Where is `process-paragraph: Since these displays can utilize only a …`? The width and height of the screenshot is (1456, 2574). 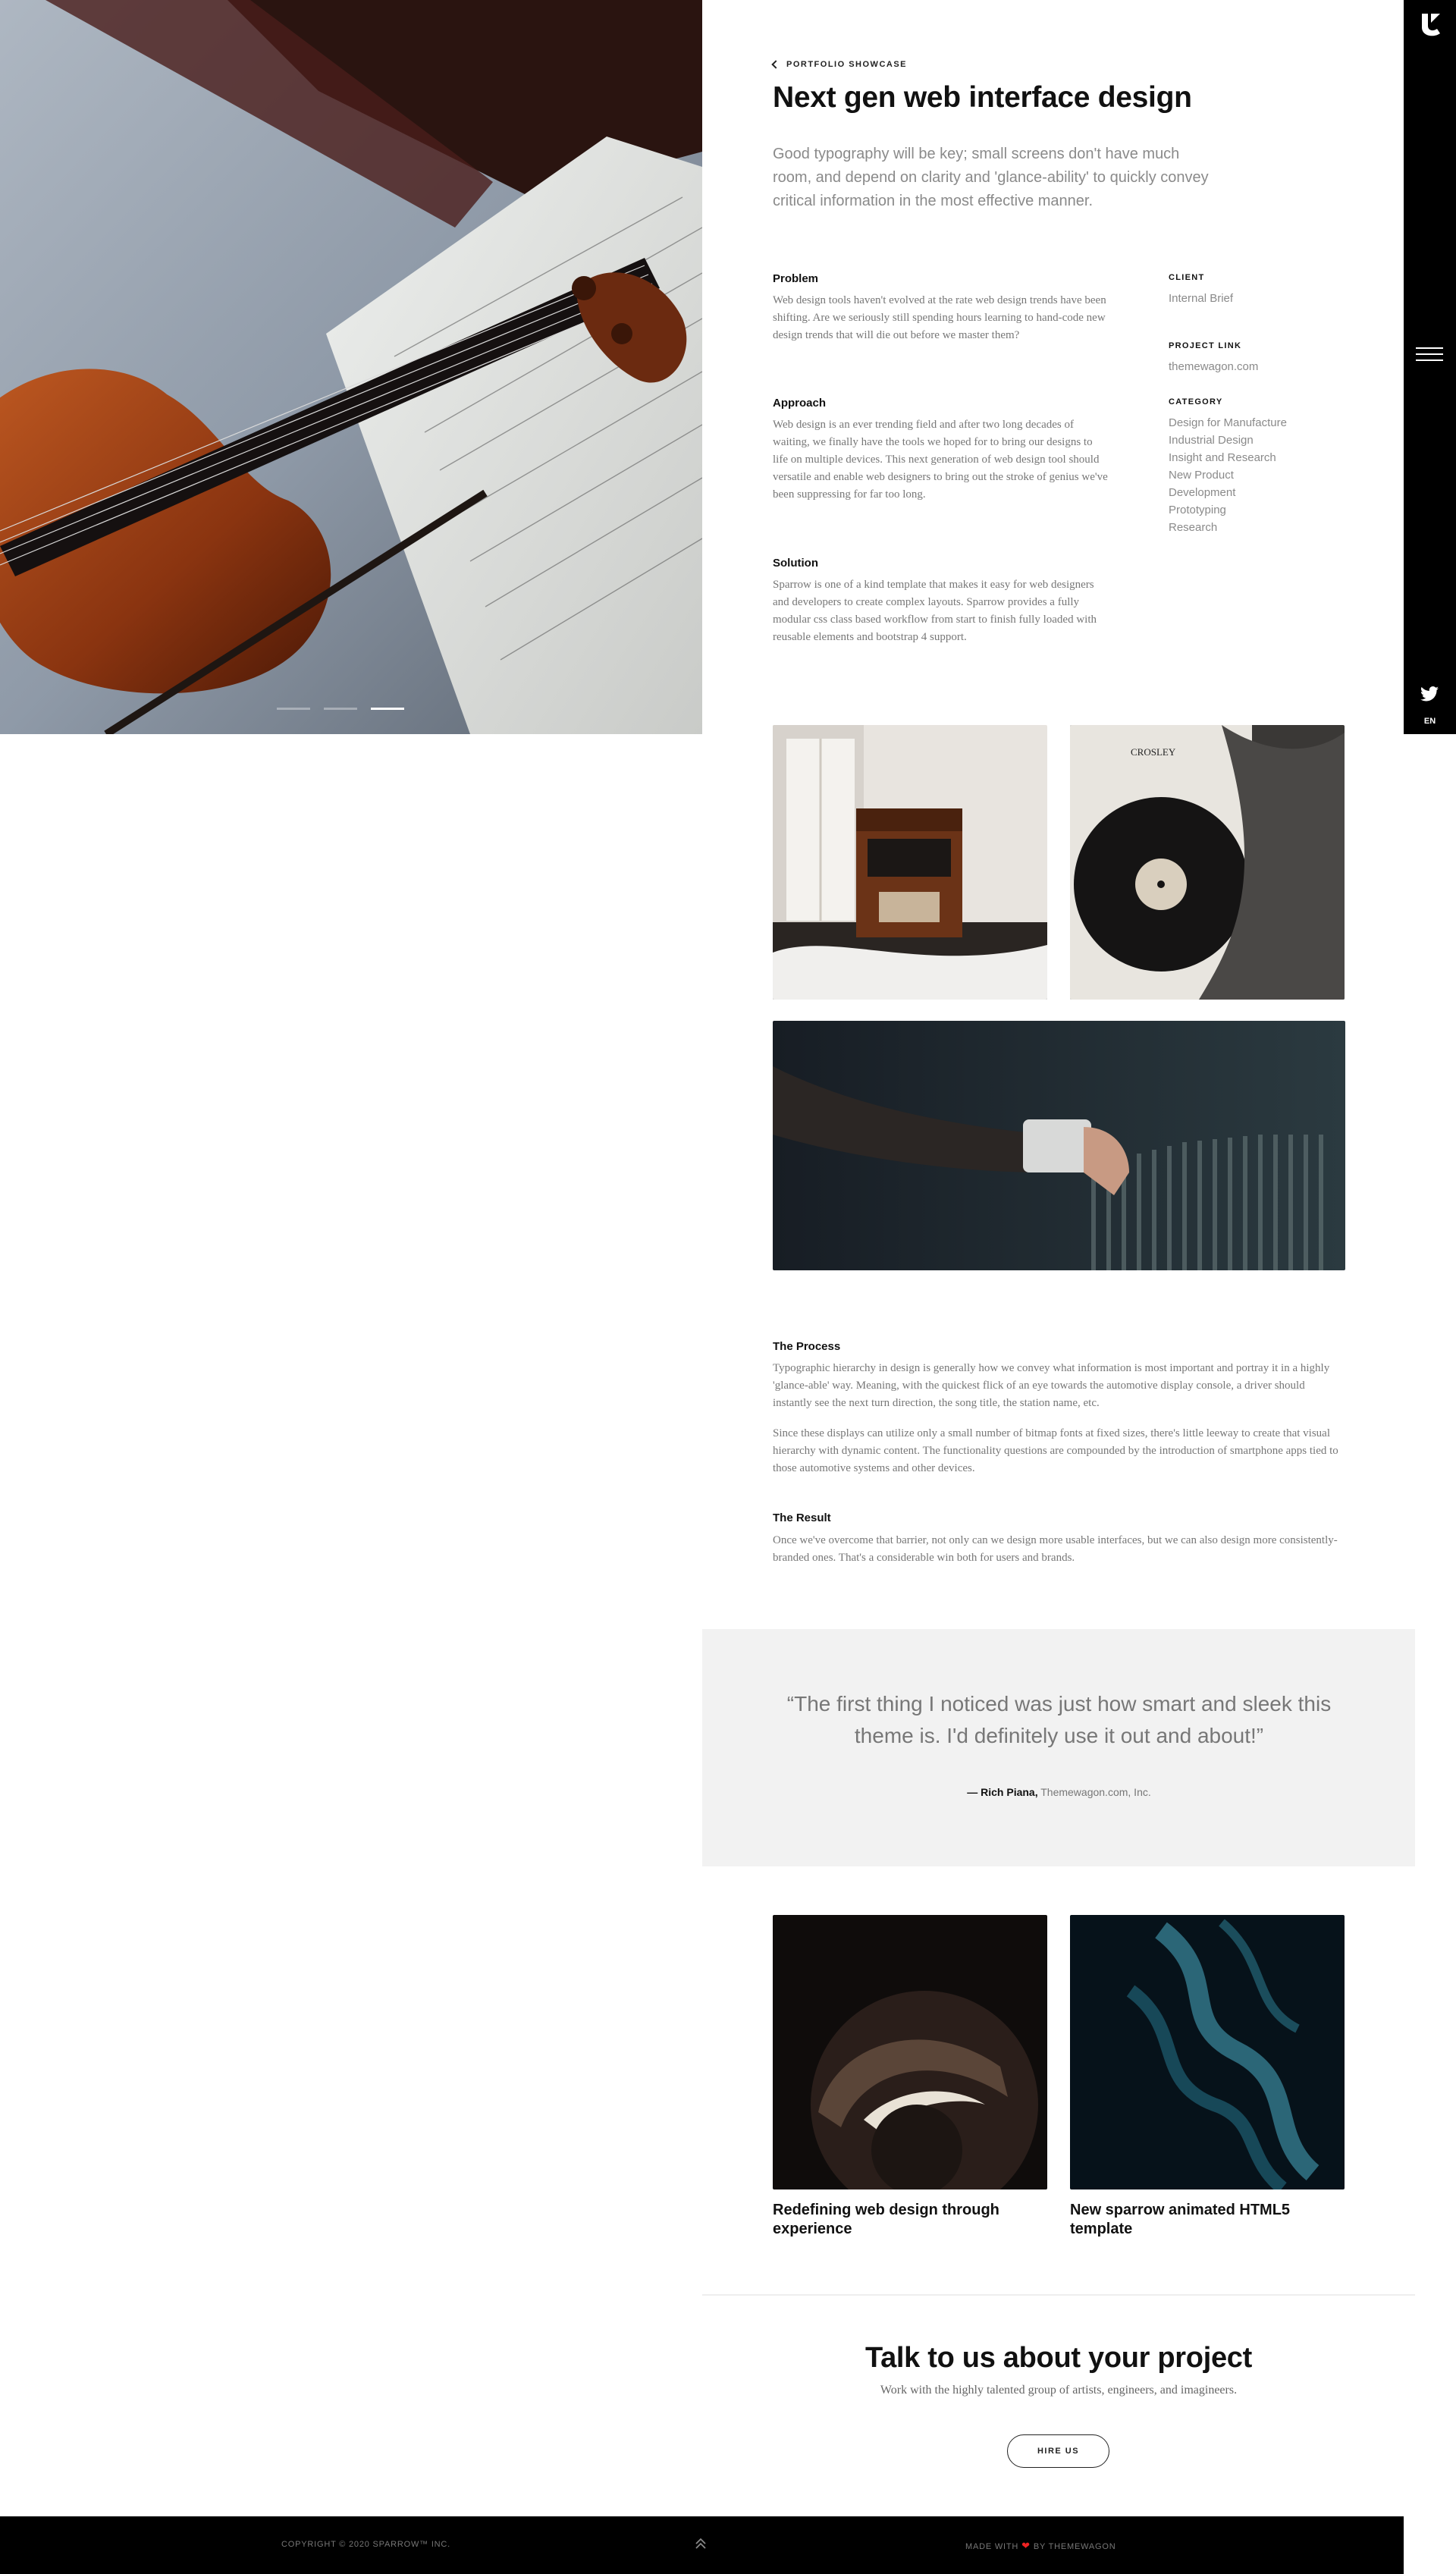 process-paragraph: Since these displays can utilize only a … is located at coordinates (1055, 1450).